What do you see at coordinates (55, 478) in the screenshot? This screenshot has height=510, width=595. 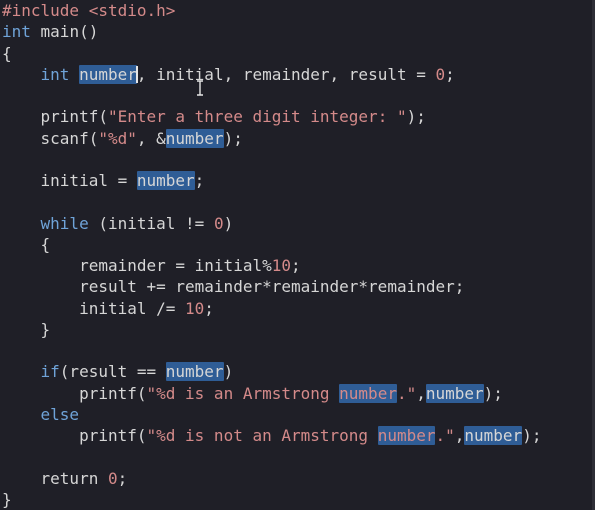 I see `code-token: return` at bounding box center [55, 478].